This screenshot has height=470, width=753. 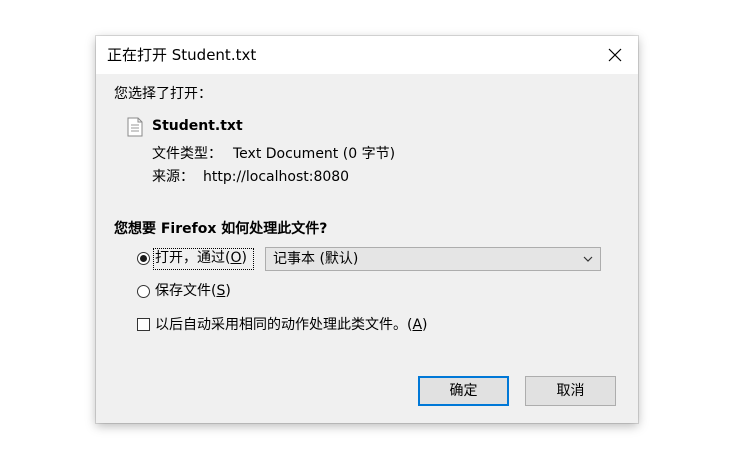 What do you see at coordinates (187, 154) in the screenshot?
I see `file-type-label: 文件类型：` at bounding box center [187, 154].